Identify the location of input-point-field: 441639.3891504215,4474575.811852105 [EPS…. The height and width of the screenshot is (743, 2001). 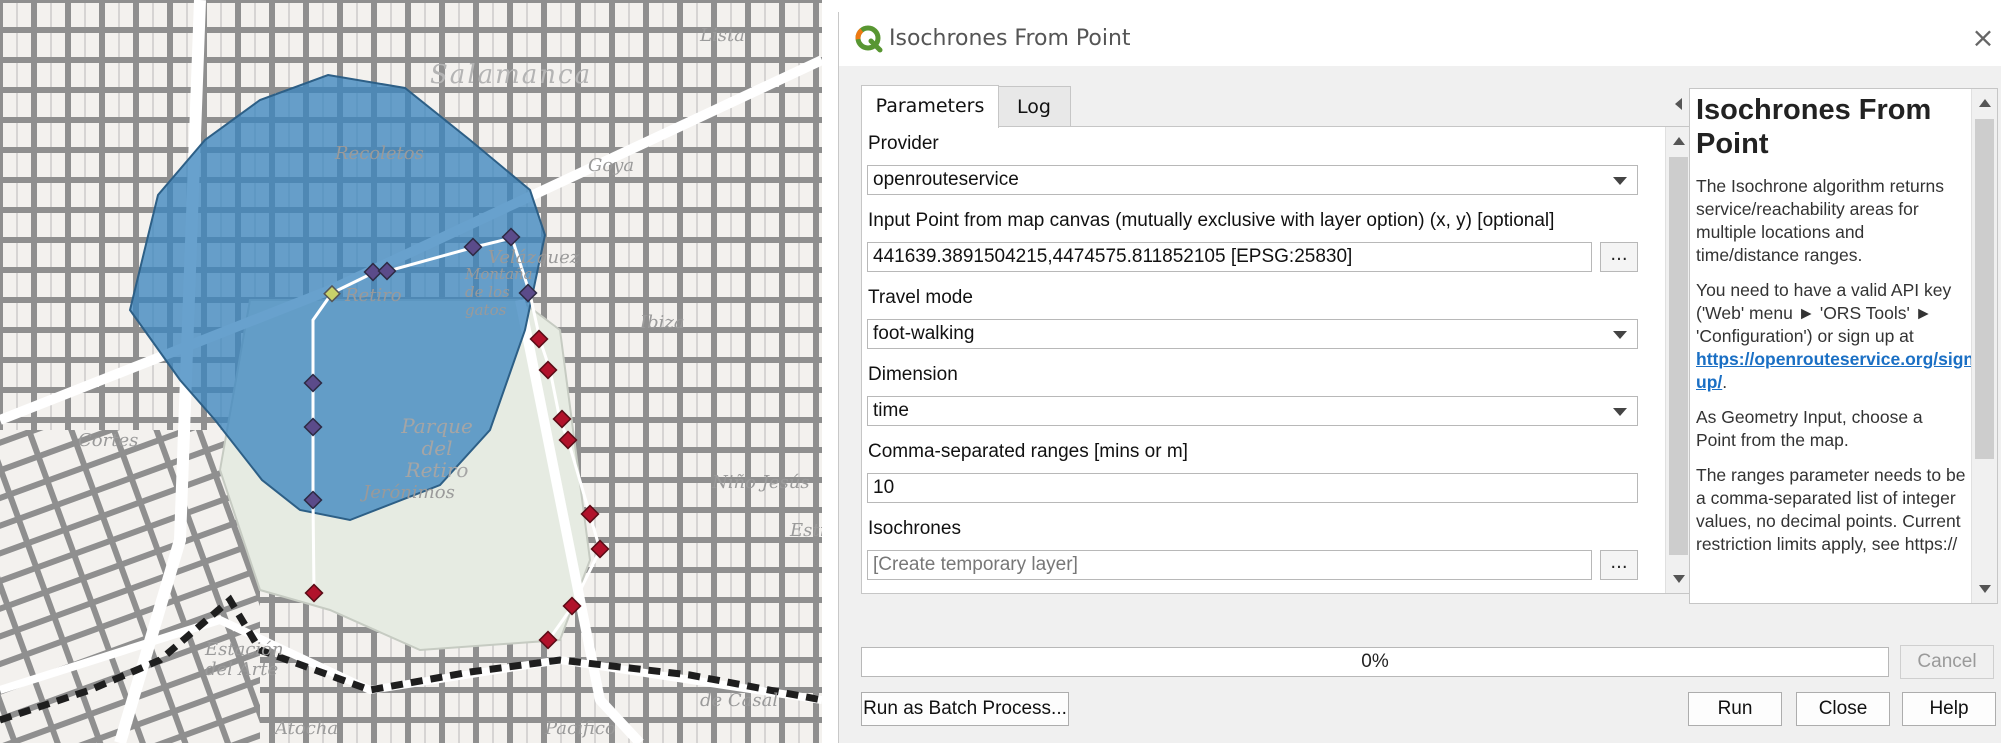
(1229, 257).